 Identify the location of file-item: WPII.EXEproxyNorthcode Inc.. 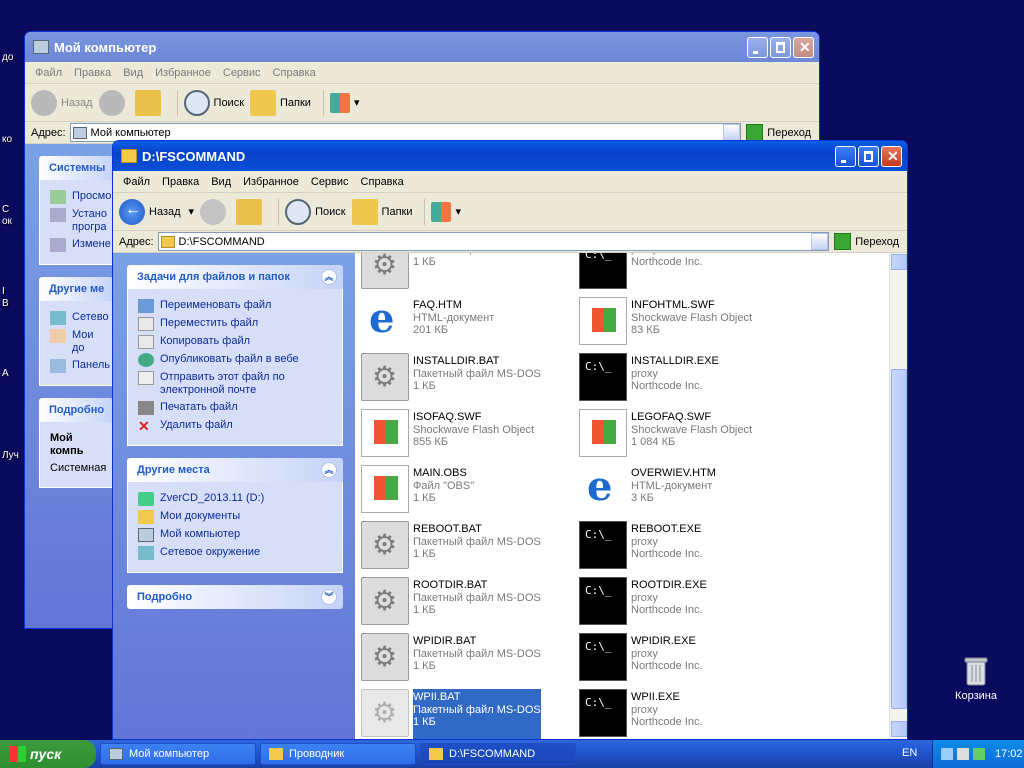
(684, 714).